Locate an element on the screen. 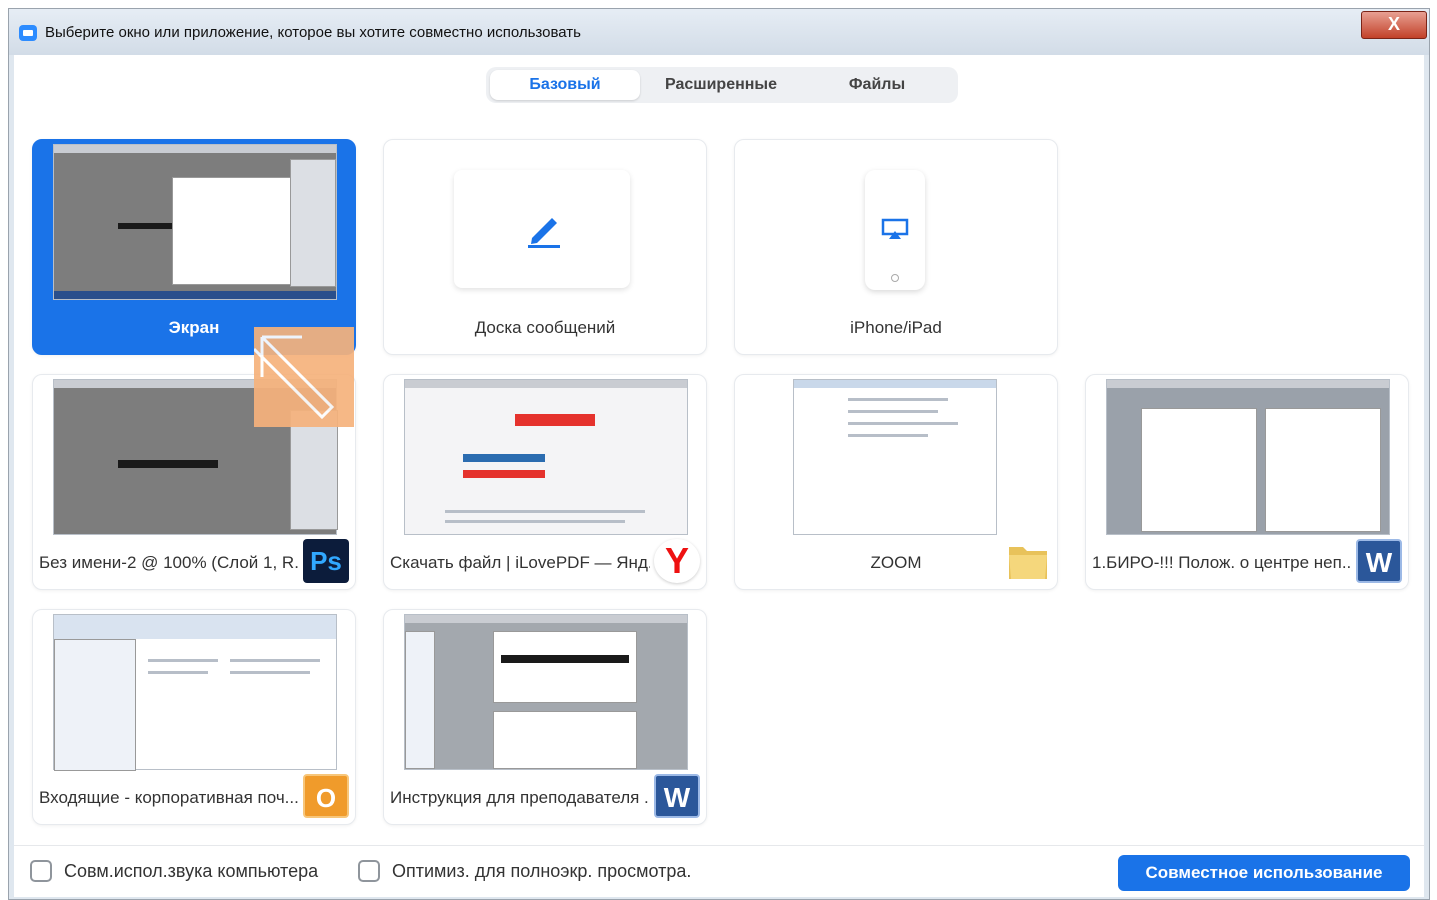 The image size is (1437, 900). computer-audio-checkbox: Совм.испол.звука компьютера is located at coordinates (174, 871).